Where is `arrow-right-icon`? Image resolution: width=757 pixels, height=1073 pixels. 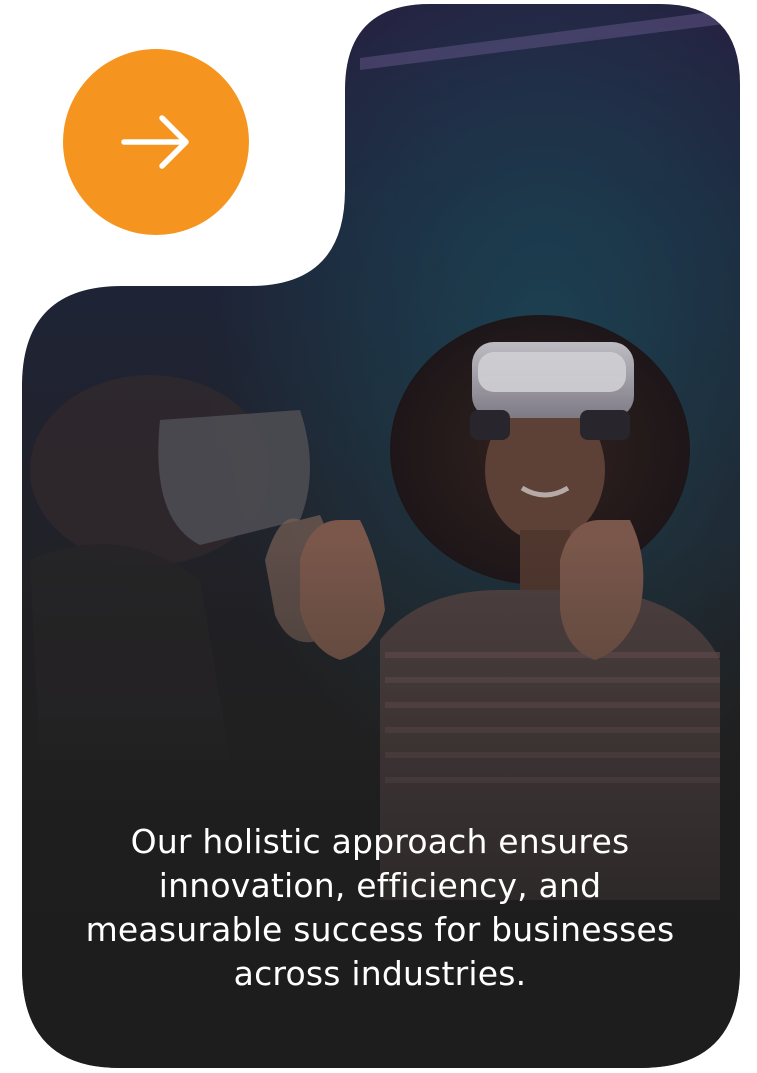
arrow-right-icon is located at coordinates (155, 142).